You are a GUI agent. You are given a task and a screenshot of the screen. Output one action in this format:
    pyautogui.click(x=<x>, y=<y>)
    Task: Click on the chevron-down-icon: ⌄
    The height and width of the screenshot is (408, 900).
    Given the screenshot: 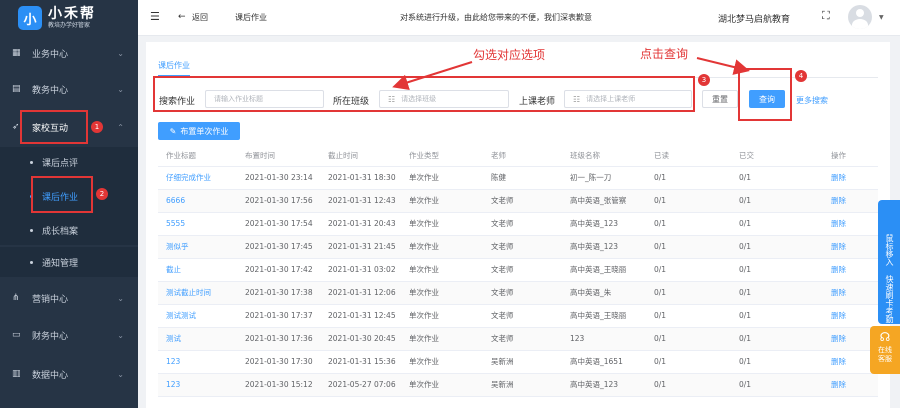 What is the action you would take?
    pyautogui.click(x=120, y=53)
    